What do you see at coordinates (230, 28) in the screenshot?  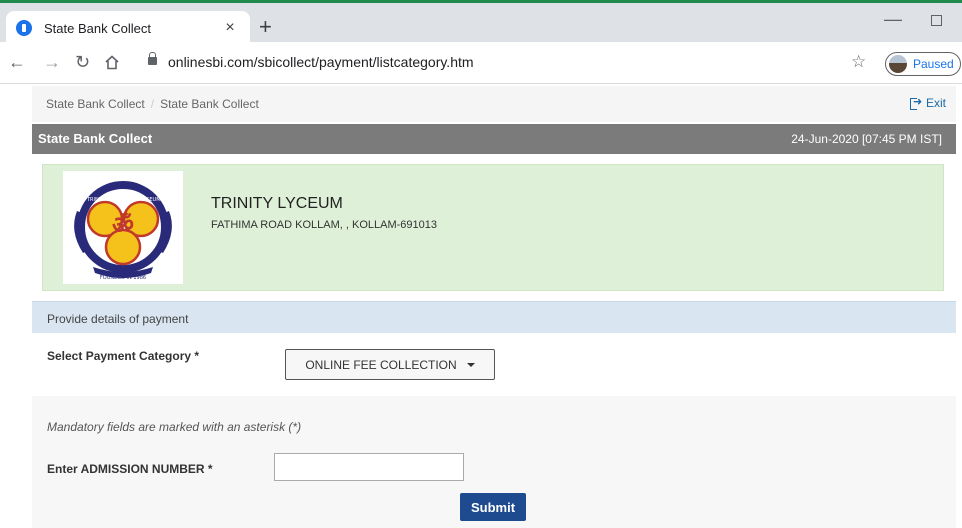 I see `close-tab-icon: ×` at bounding box center [230, 28].